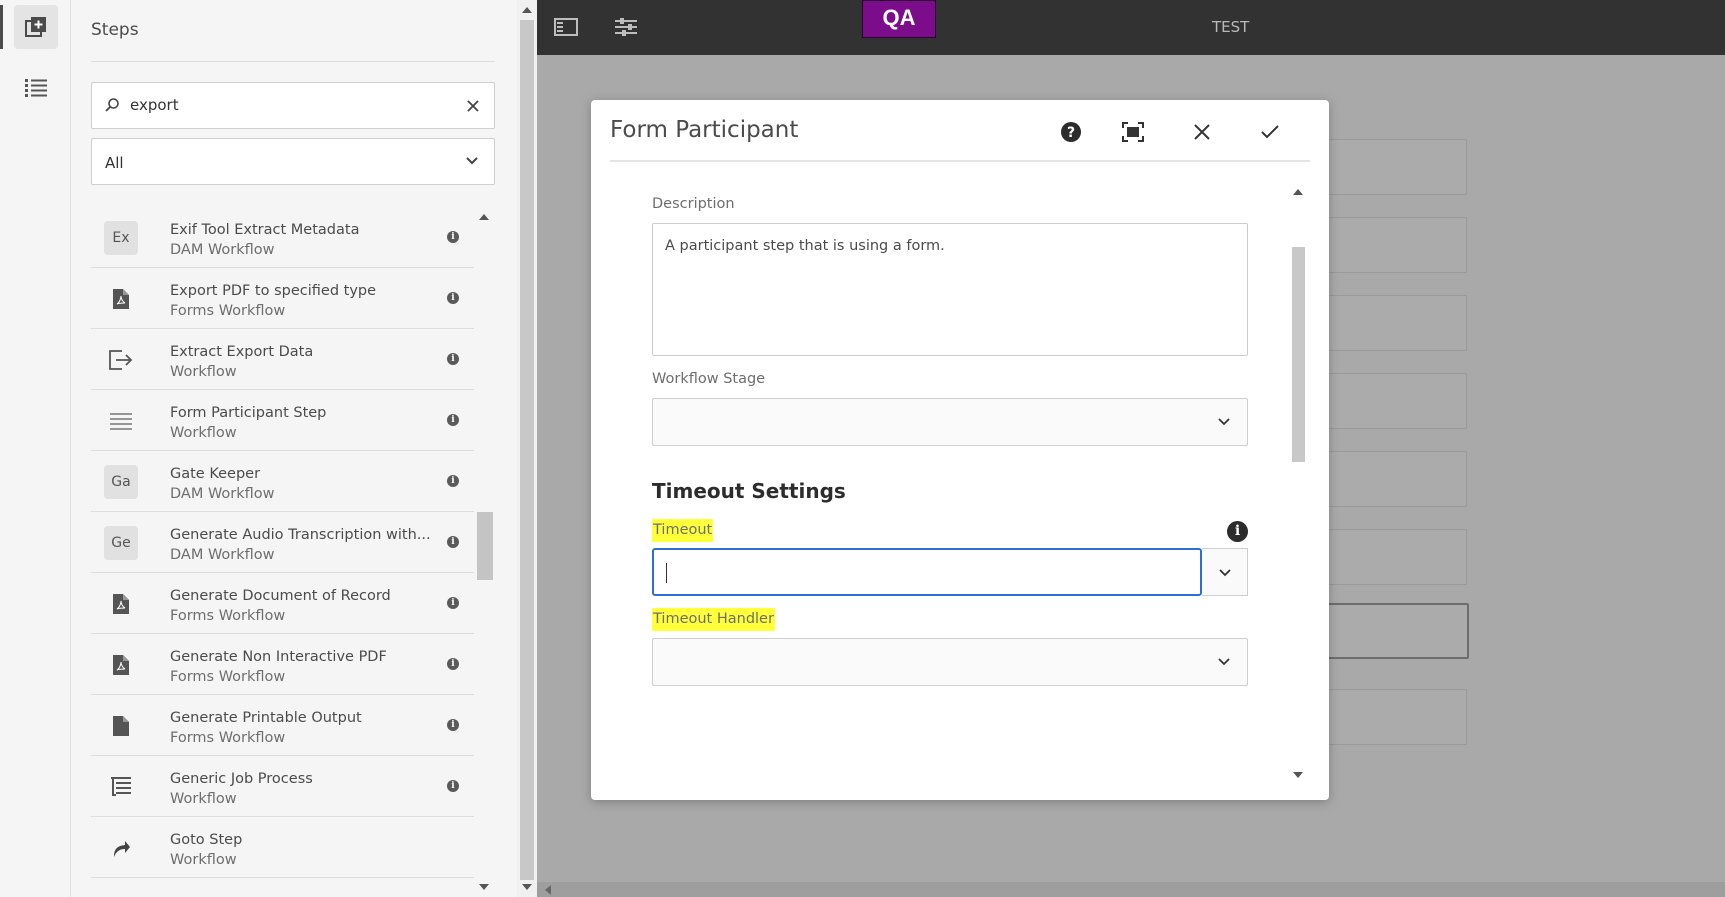 The height and width of the screenshot is (897, 1725). Describe the element at coordinates (35, 448) in the screenshot. I see `left-rail` at that location.